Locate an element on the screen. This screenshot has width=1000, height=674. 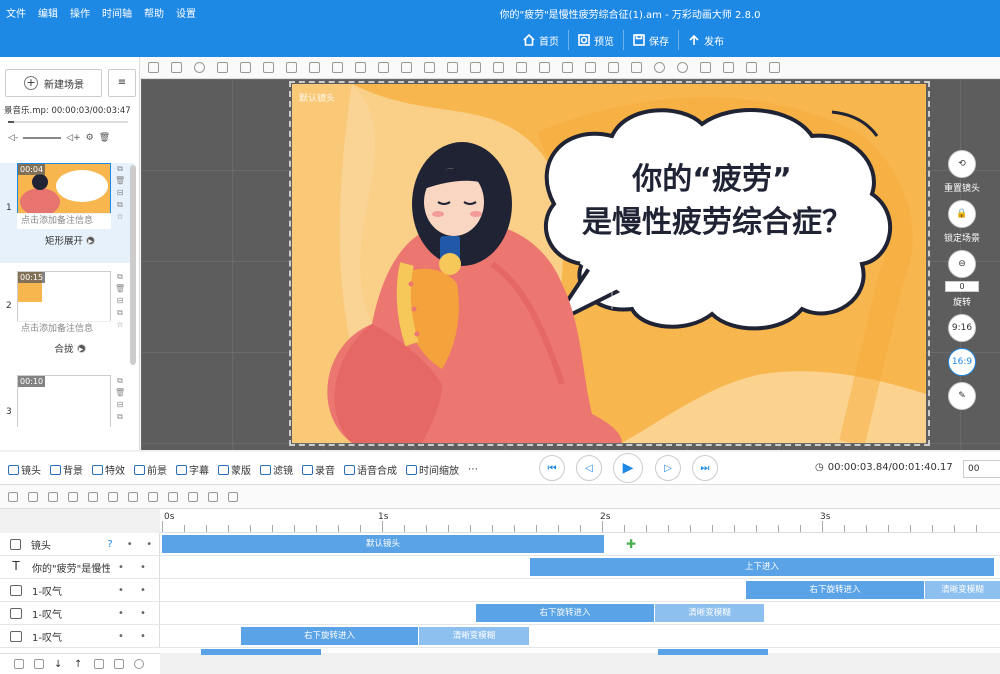
distribute-h-icon is located at coordinates (544, 67).